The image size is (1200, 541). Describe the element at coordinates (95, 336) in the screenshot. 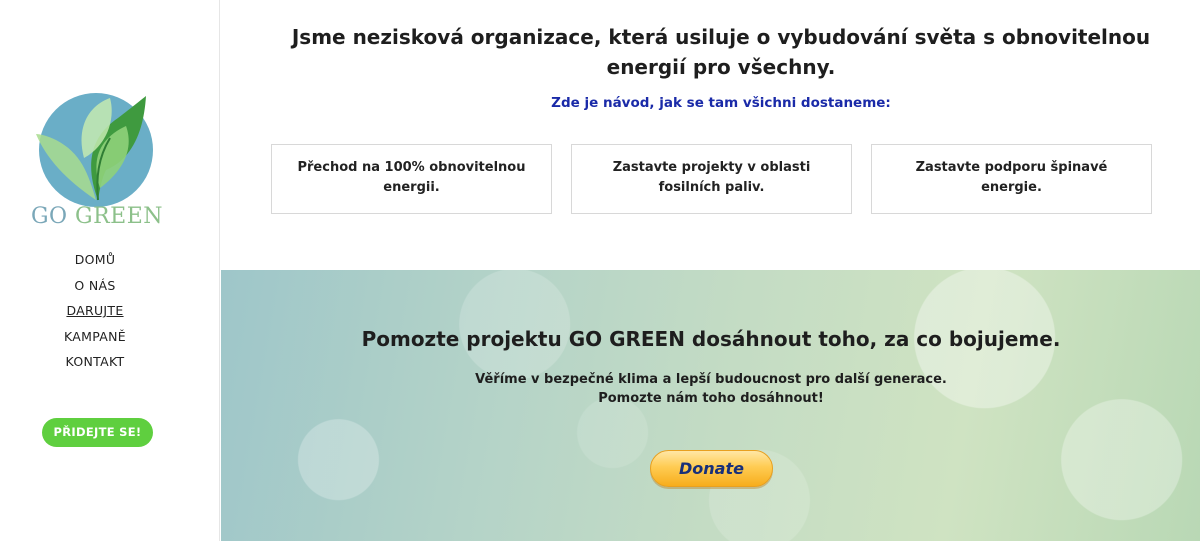

I see `nav-item-label: KAMPANĚ` at that location.